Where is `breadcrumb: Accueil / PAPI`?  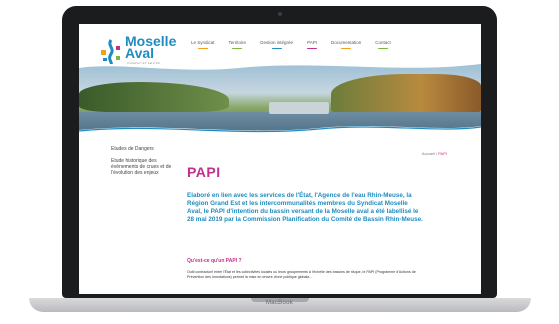 breadcrumb: Accueil / PAPI is located at coordinates (434, 153).